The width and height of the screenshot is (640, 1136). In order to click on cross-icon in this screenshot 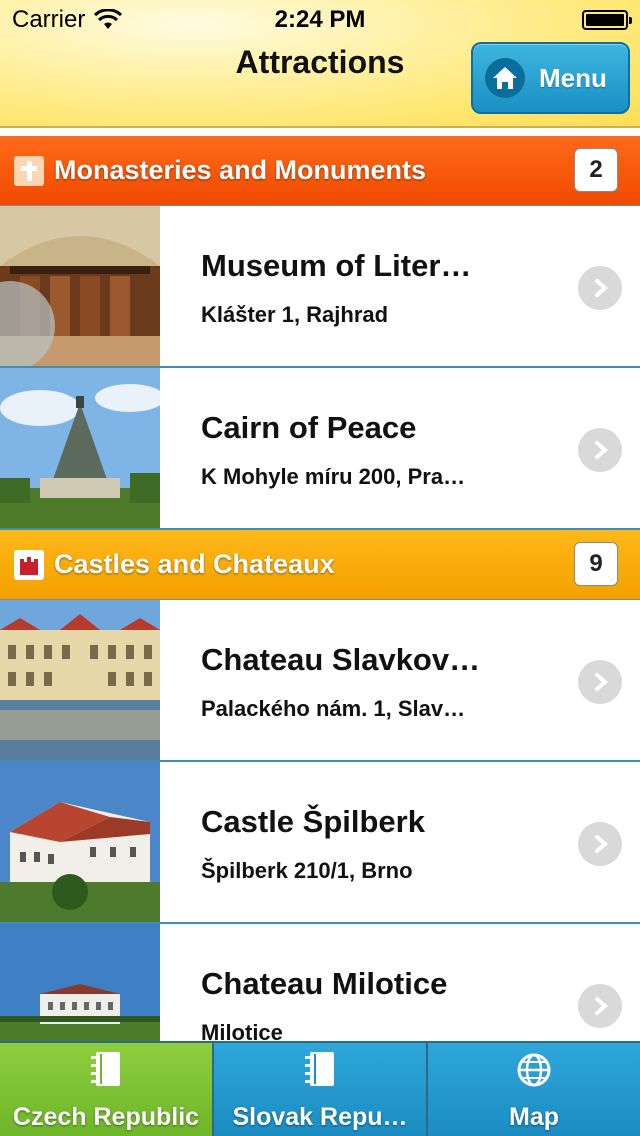, I will do `click(29, 170)`.